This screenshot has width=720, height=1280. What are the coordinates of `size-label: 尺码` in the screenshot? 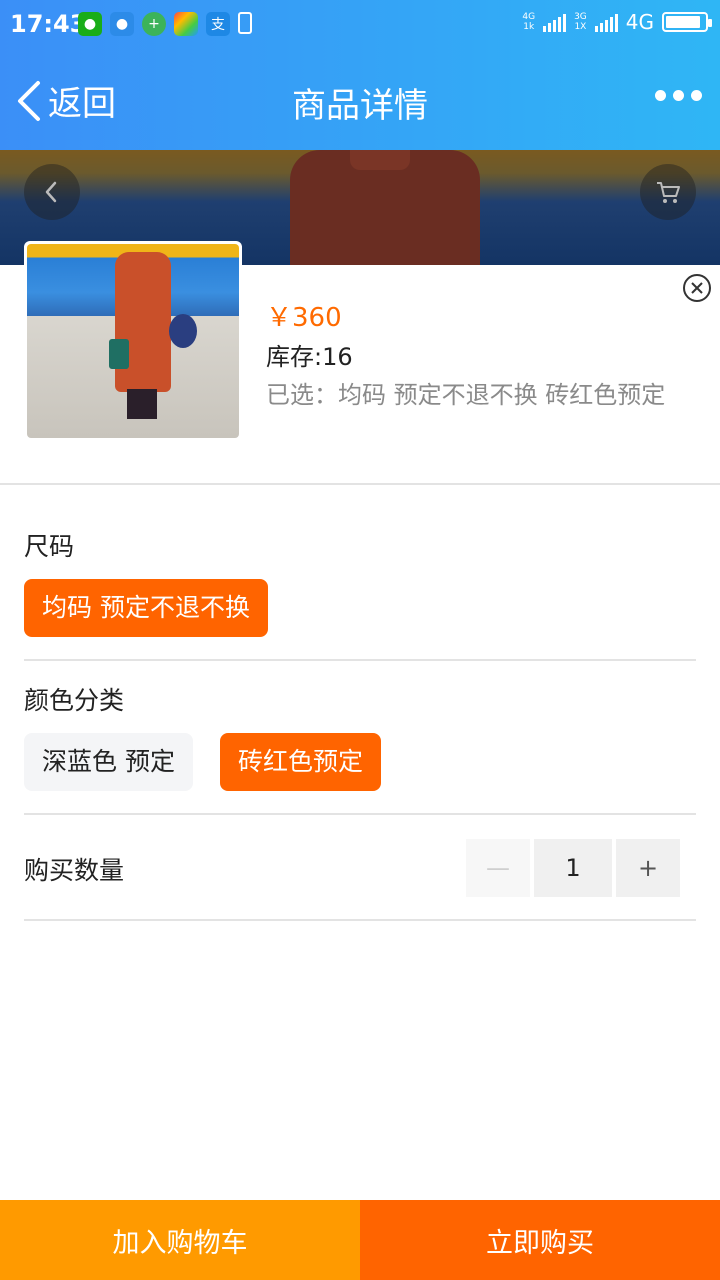 It's located at (49, 546).